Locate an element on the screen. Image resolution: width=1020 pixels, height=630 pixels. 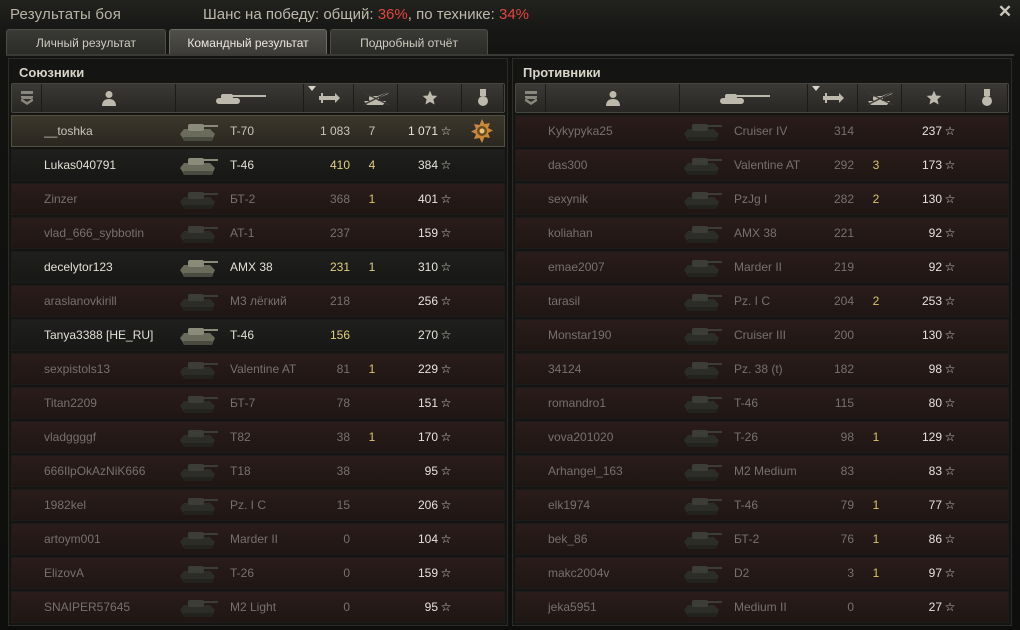
player-row: elk1974 T-46 79 1 77 ☆ is located at coordinates (762, 505).